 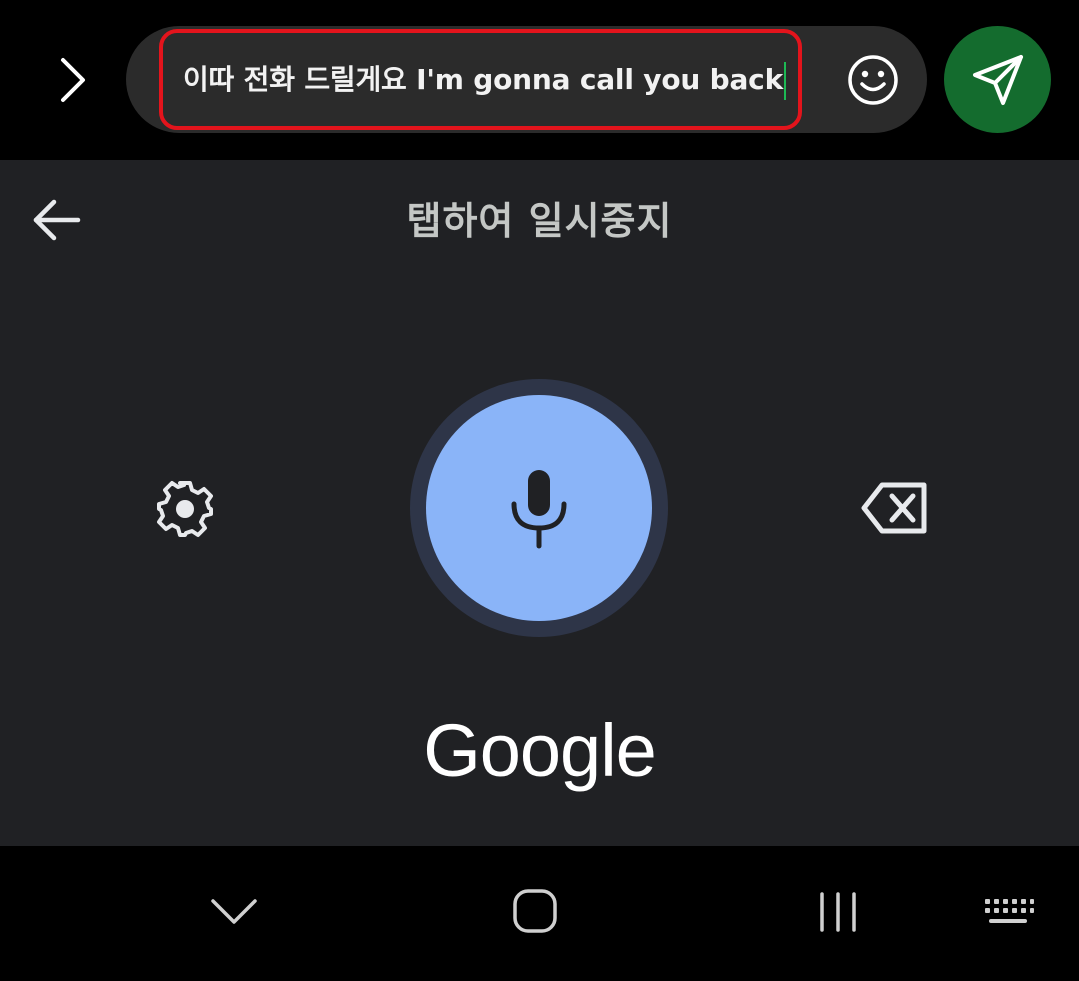 I want to click on emoji-button, so click(x=873, y=80).